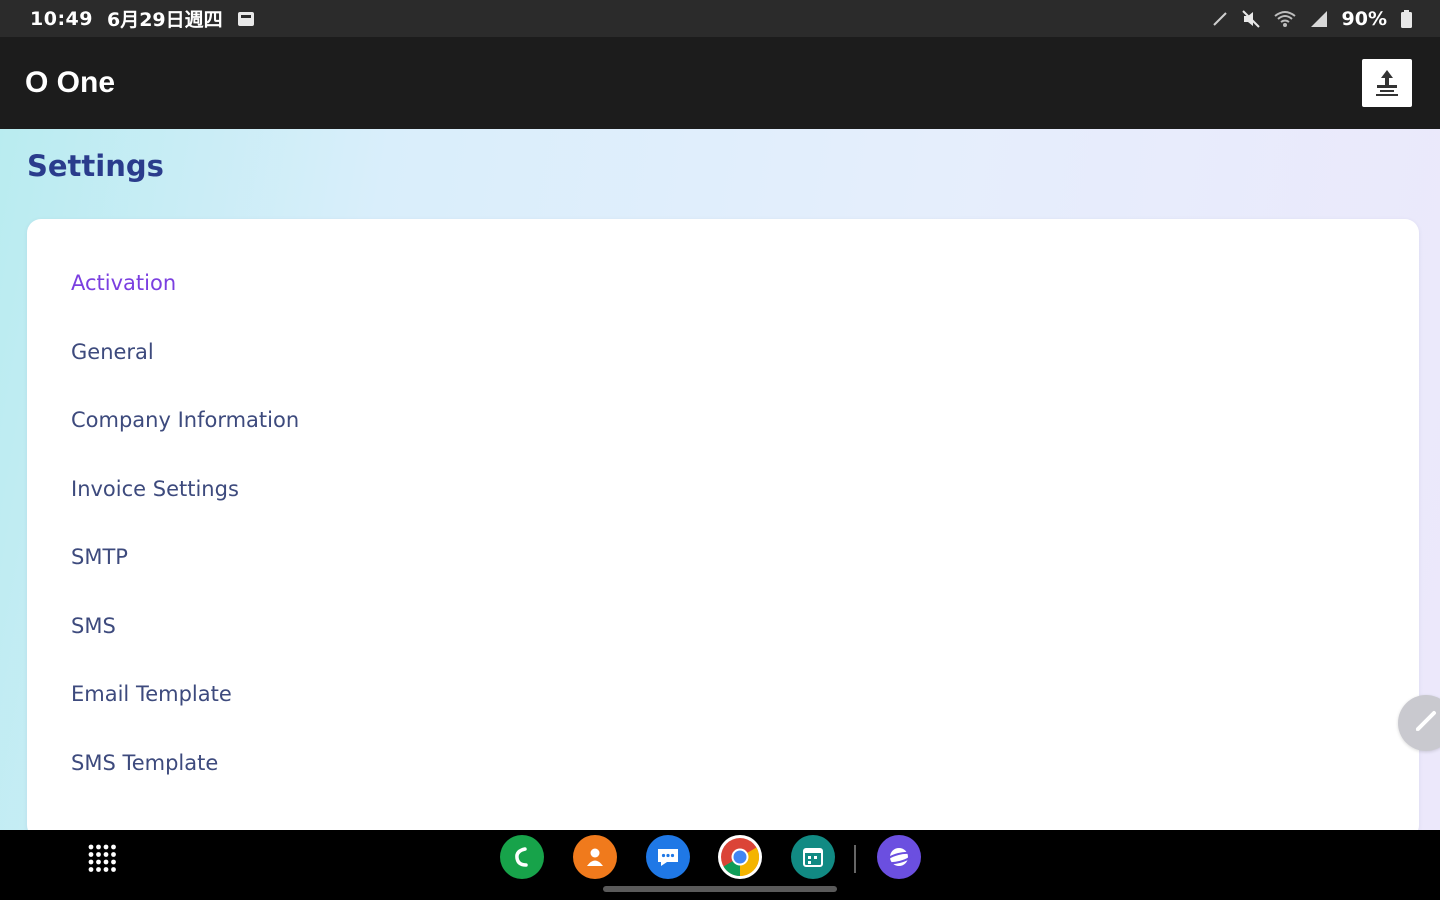 This screenshot has width=1440, height=900. What do you see at coordinates (1220, 19) in the screenshot?
I see `pen-icon` at bounding box center [1220, 19].